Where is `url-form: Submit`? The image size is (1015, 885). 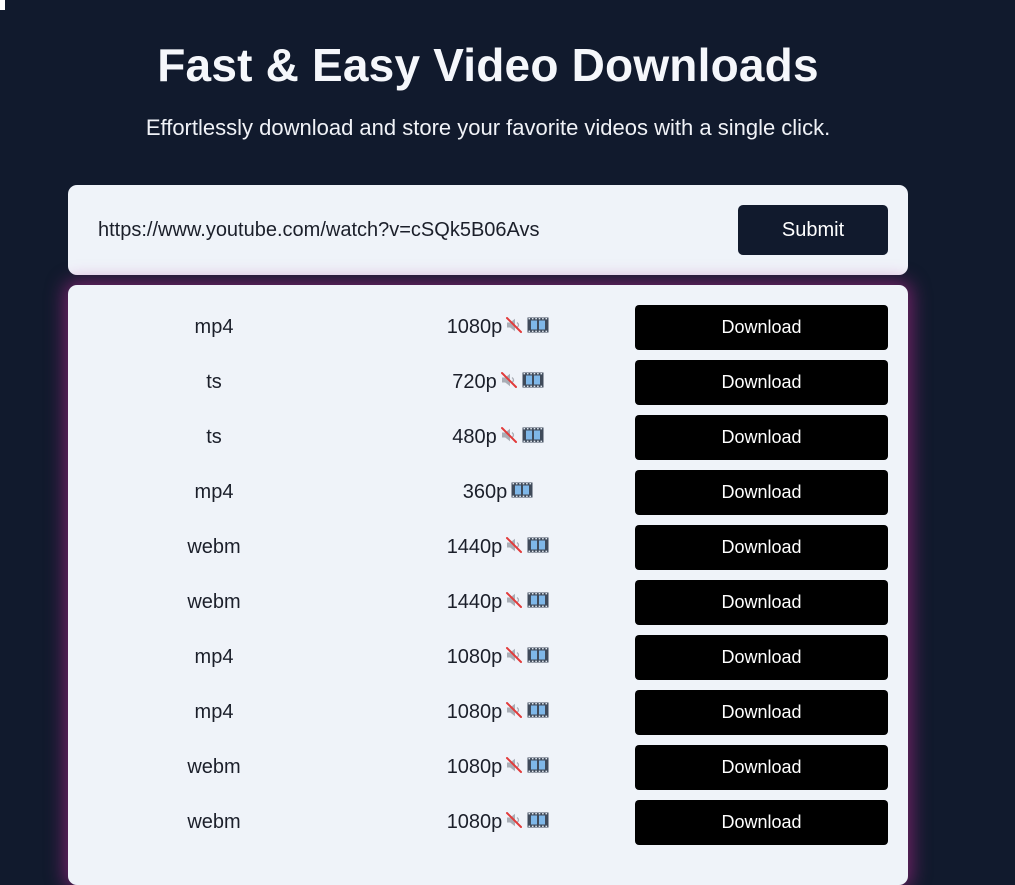
url-form: Submit is located at coordinates (488, 230).